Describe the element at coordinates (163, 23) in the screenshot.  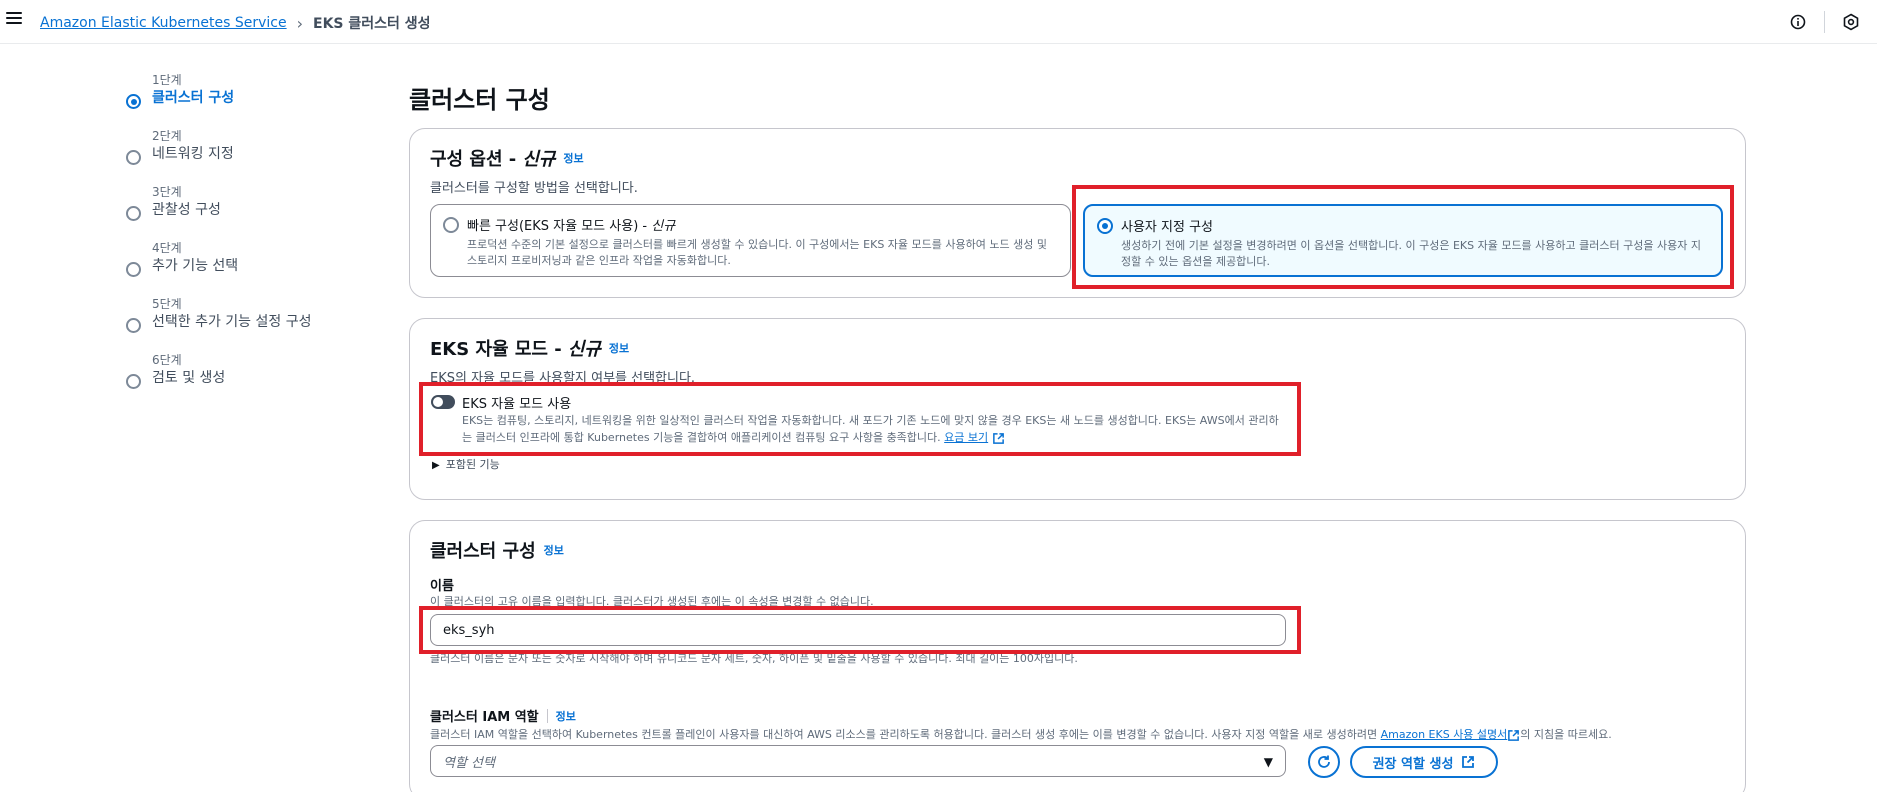
I see `breadcrumb-service-link: Amazon Elastic Kubernetes Service` at that location.